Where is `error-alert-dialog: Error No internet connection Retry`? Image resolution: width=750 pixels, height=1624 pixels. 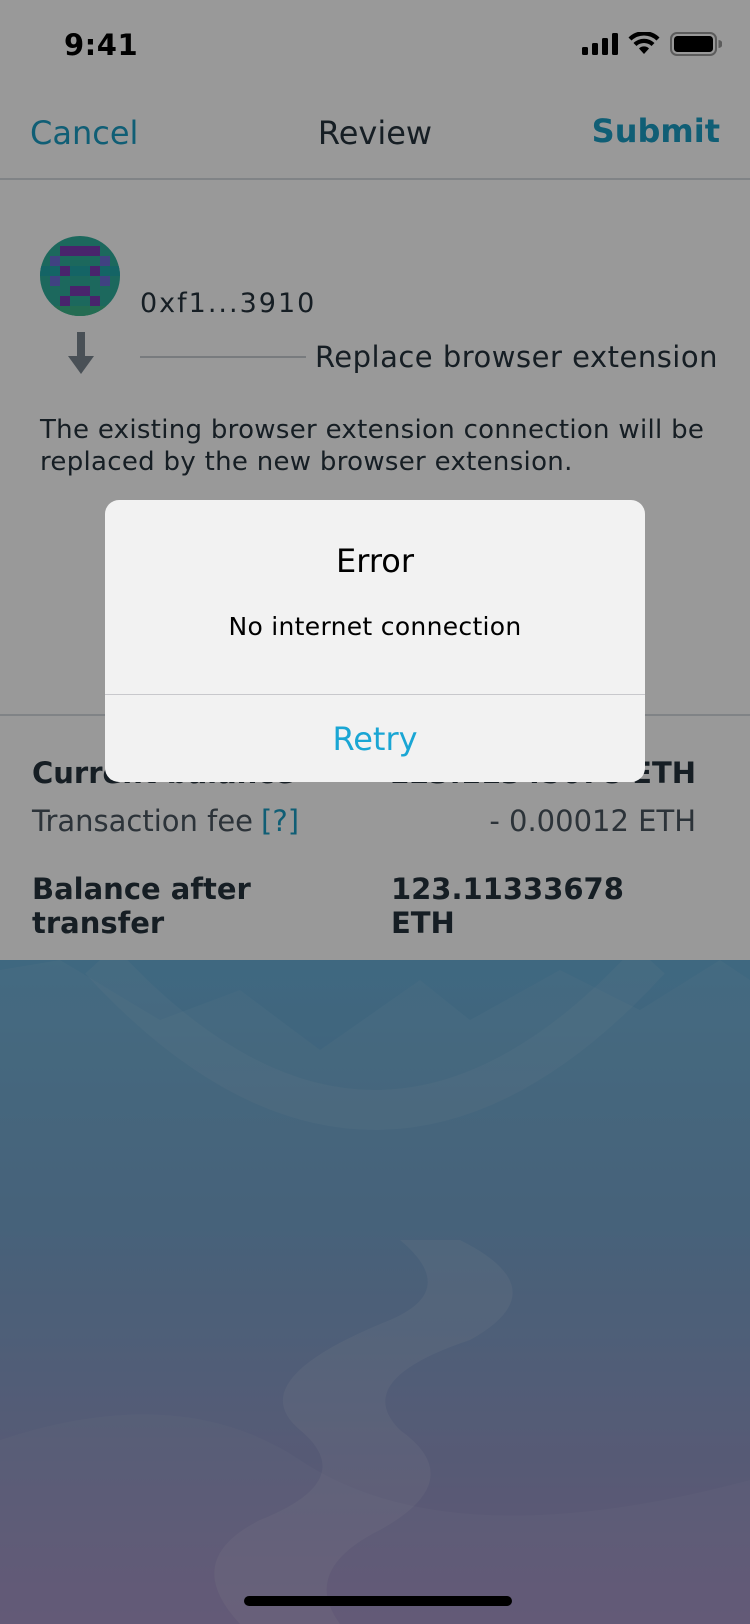
error-alert-dialog: Error No internet connection Retry is located at coordinates (375, 641).